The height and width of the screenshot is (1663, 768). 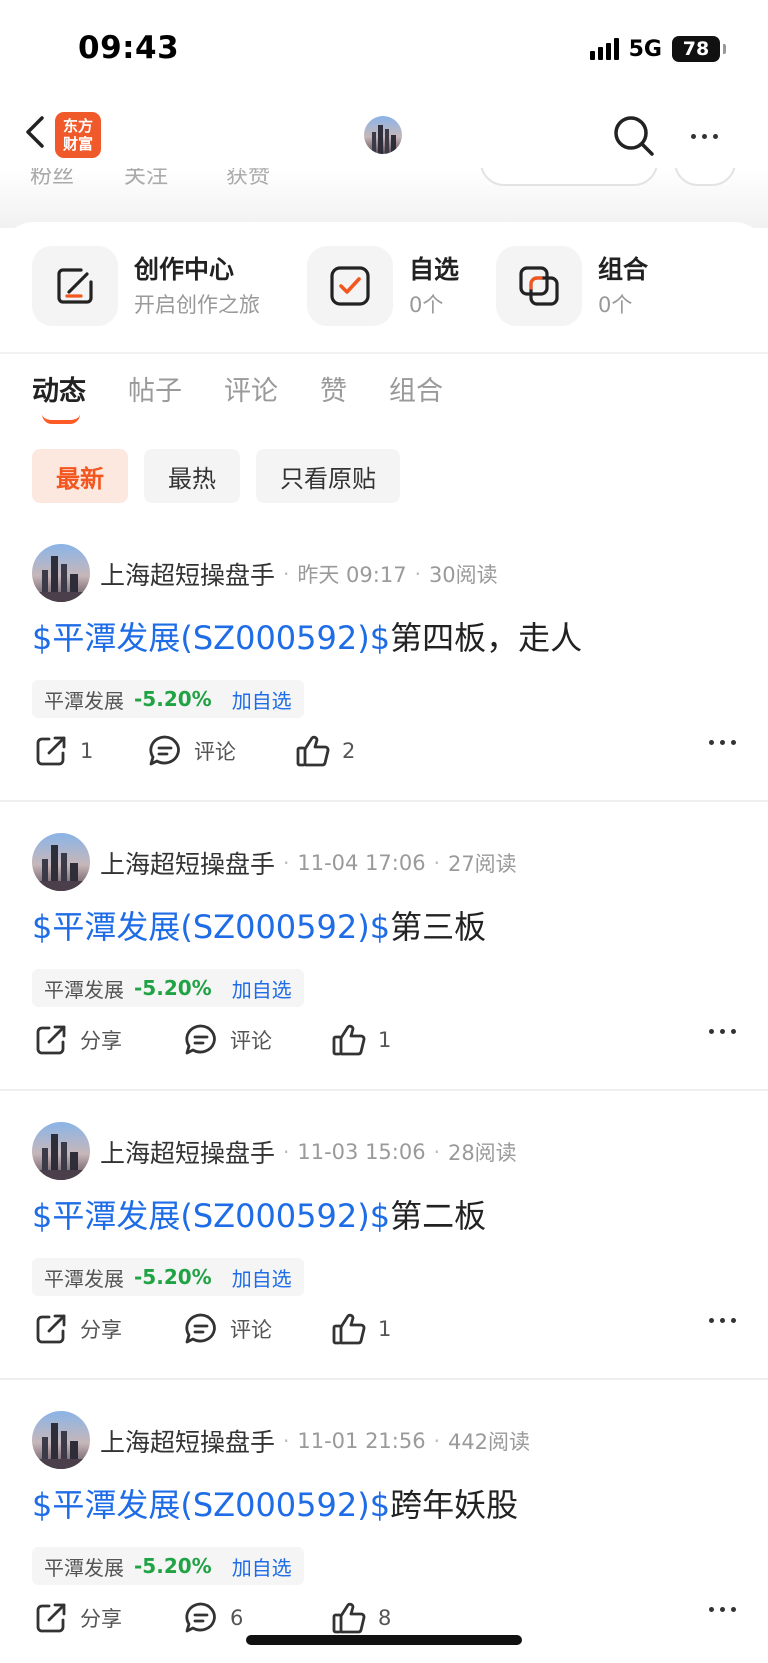 I want to click on stock-name: 平潭发展, so click(x=84, y=700).